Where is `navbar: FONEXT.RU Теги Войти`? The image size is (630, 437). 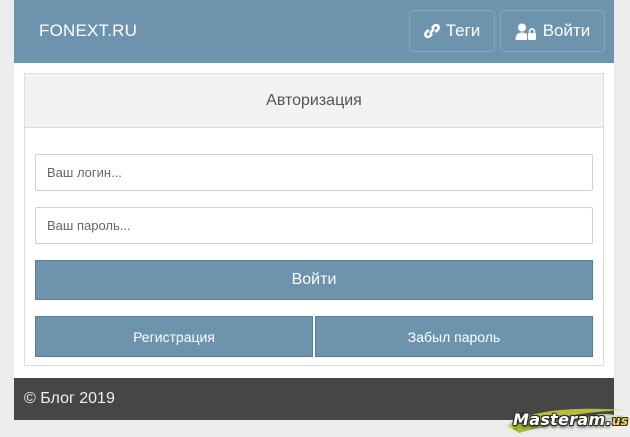 navbar: FONEXT.RU Теги Войти is located at coordinates (314, 31).